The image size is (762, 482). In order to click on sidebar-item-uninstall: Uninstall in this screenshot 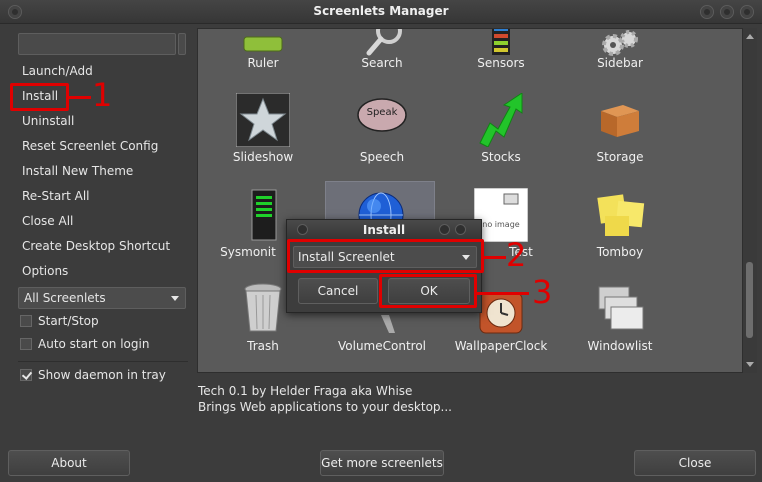, I will do `click(48, 121)`.